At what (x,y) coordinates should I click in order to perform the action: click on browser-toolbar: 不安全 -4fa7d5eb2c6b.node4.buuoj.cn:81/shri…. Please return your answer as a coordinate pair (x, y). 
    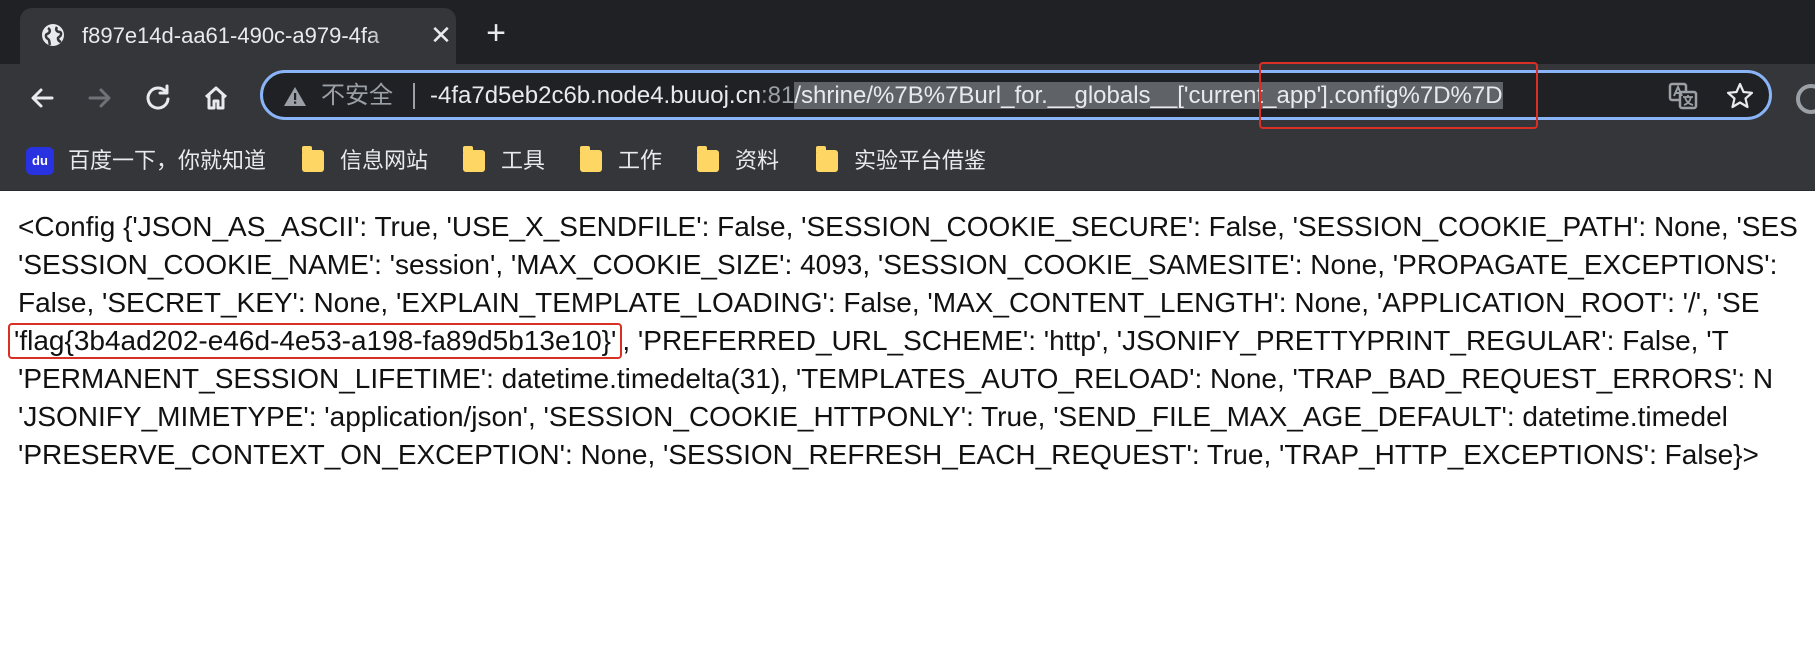
    Looking at the image, I should click on (907, 98).